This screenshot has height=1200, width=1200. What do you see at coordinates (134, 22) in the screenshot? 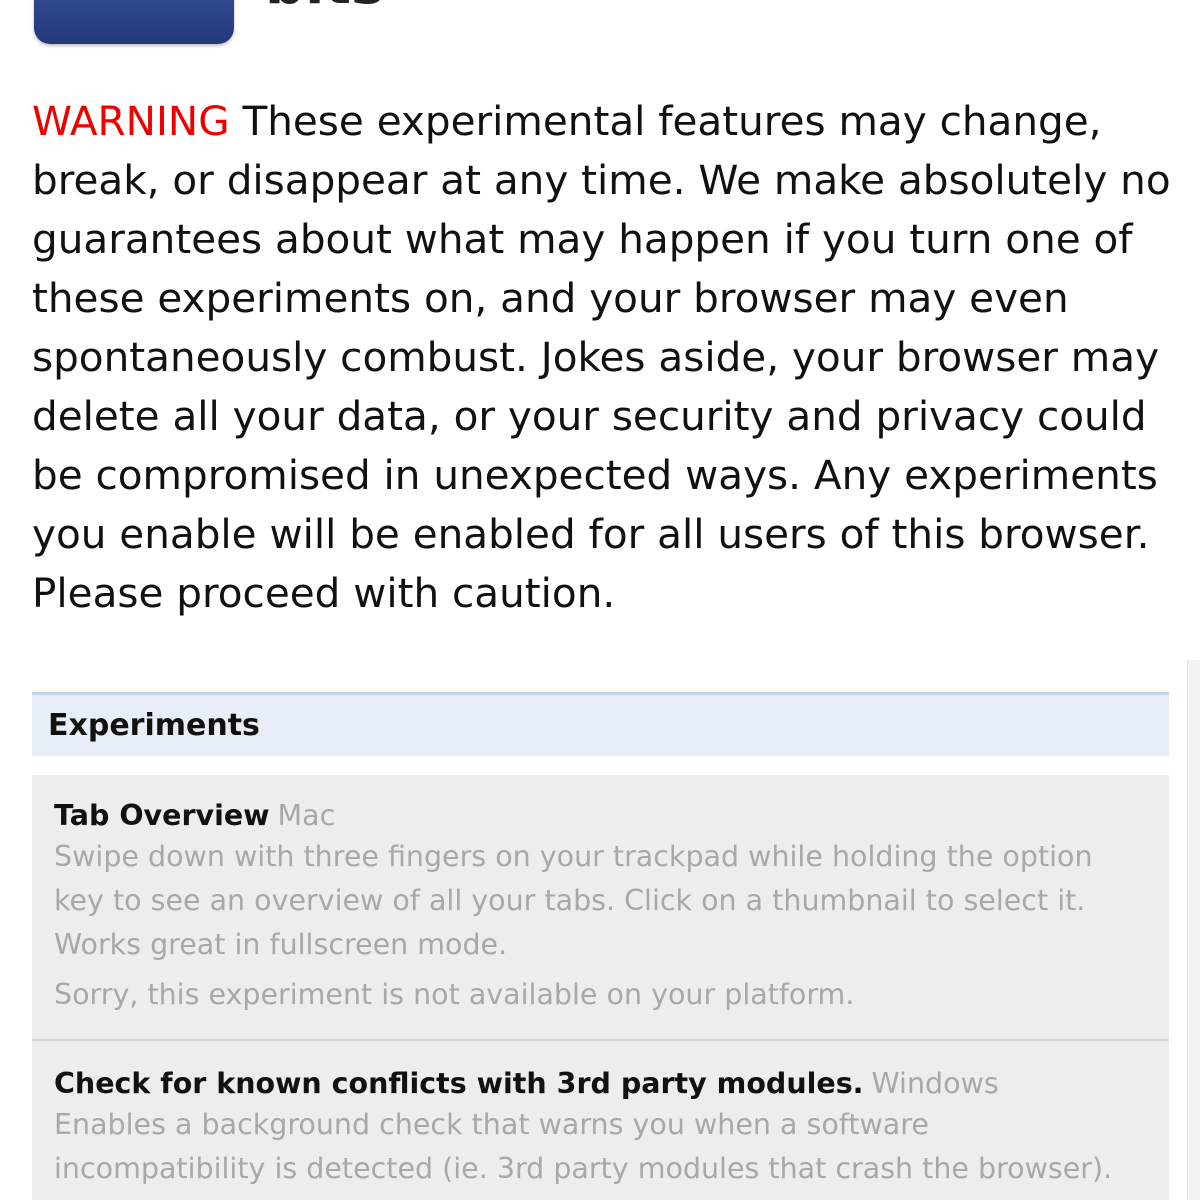
I see `app-logo-icon` at bounding box center [134, 22].